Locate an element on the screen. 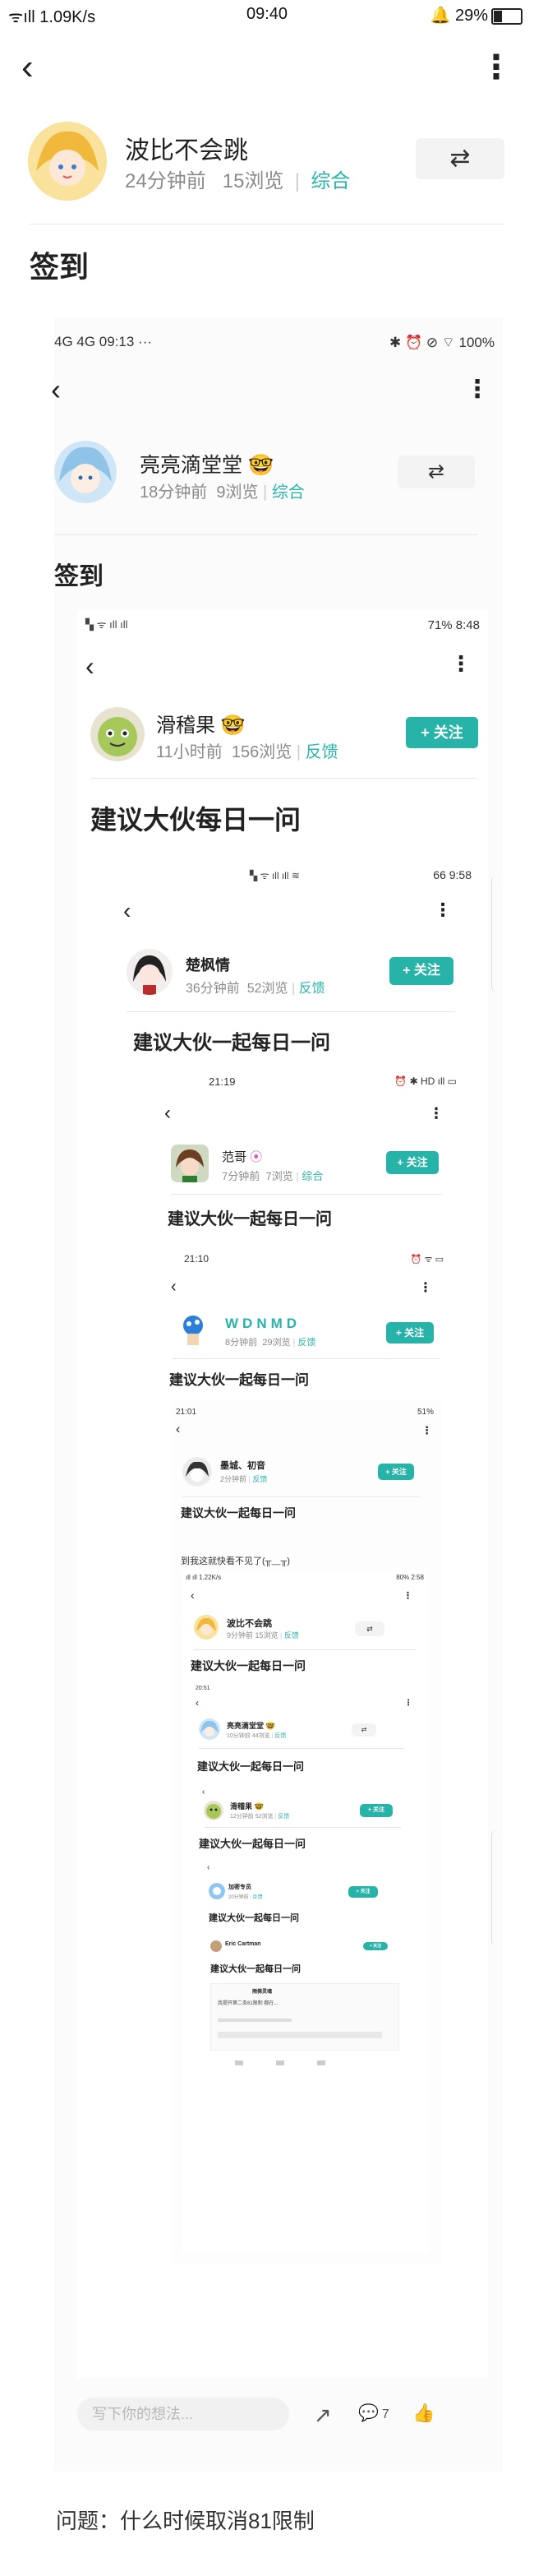 The height and width of the screenshot is (2576, 534). swap-button: ⇄ is located at coordinates (460, 158).